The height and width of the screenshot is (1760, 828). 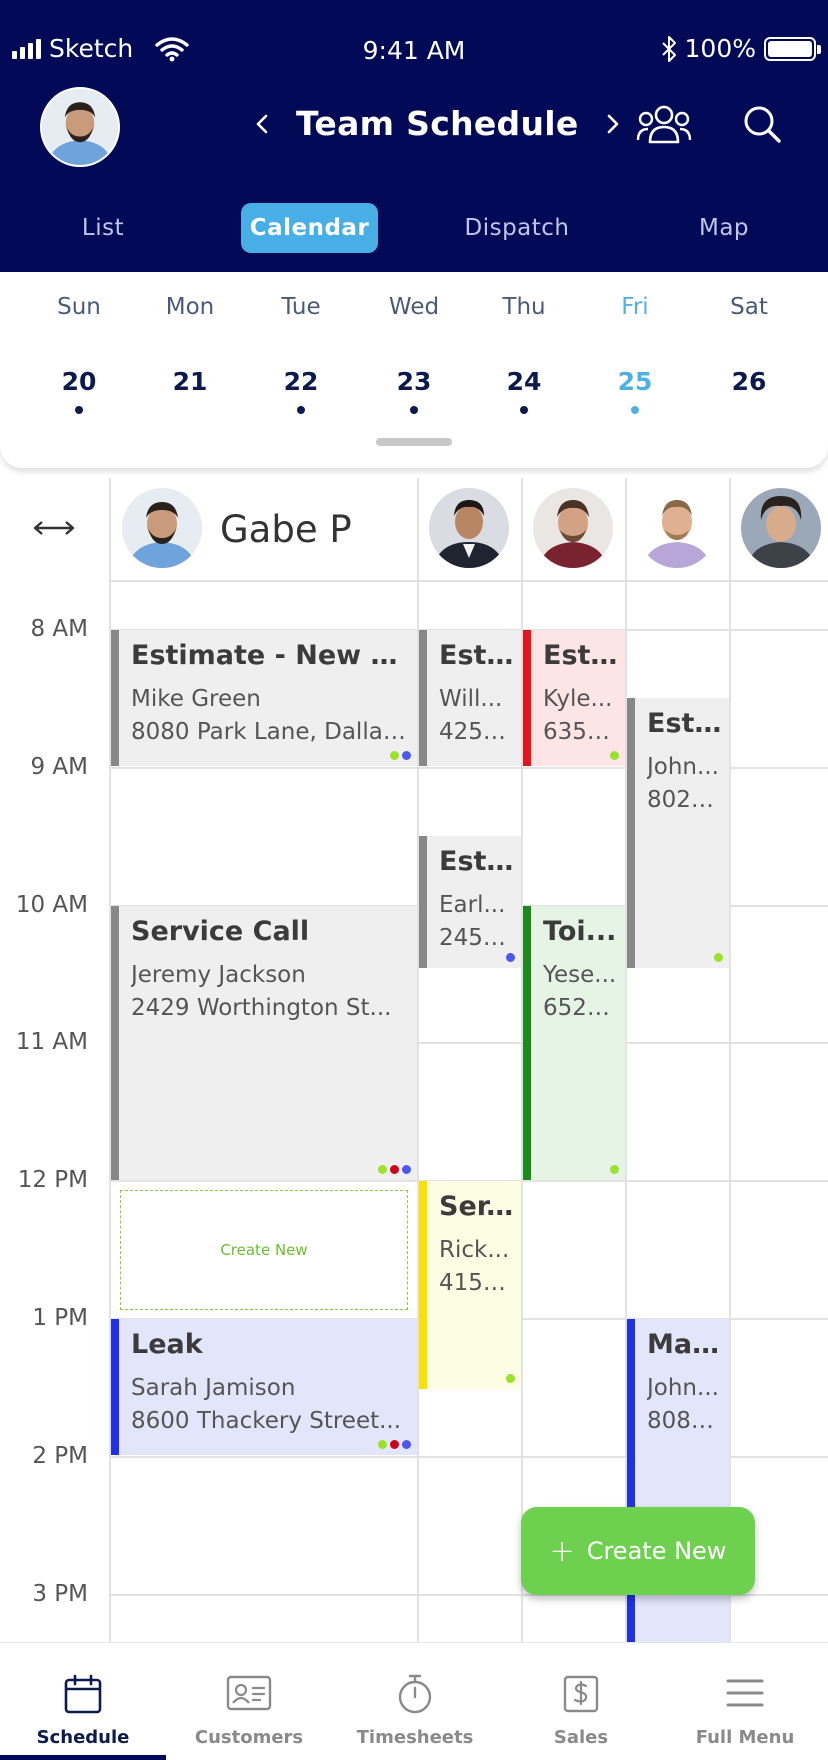 What do you see at coordinates (414, 442) in the screenshot?
I see `drag-handle` at bounding box center [414, 442].